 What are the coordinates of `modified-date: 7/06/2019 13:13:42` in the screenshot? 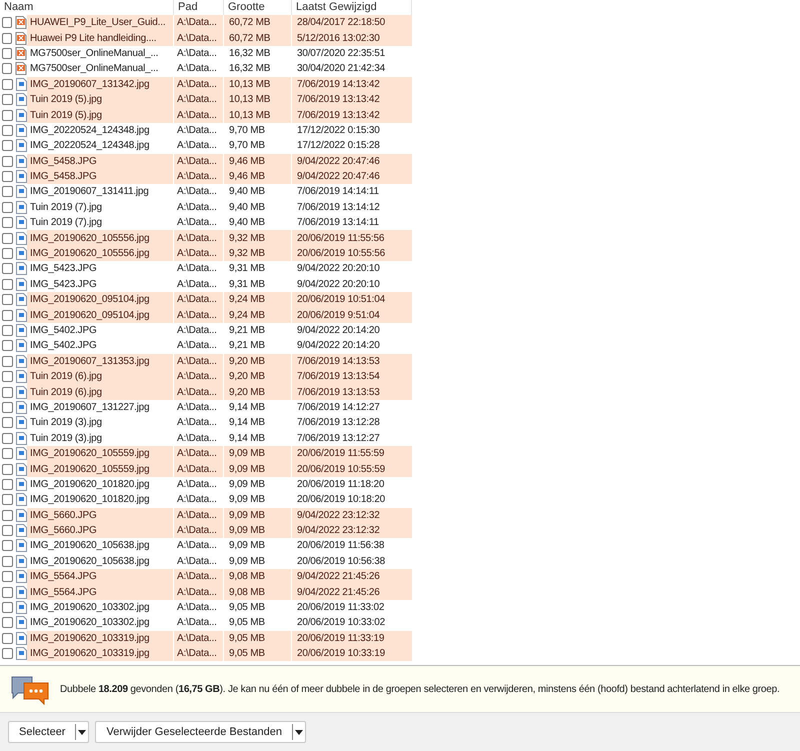 It's located at (338, 100).